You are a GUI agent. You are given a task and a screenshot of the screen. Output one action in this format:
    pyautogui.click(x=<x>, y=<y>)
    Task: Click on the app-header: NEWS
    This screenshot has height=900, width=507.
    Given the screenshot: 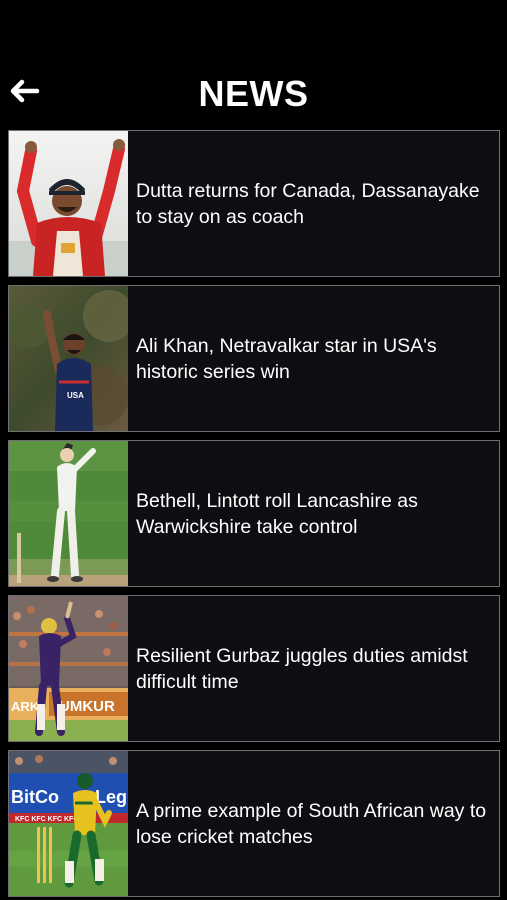 What is the action you would take?
    pyautogui.click(x=253, y=94)
    